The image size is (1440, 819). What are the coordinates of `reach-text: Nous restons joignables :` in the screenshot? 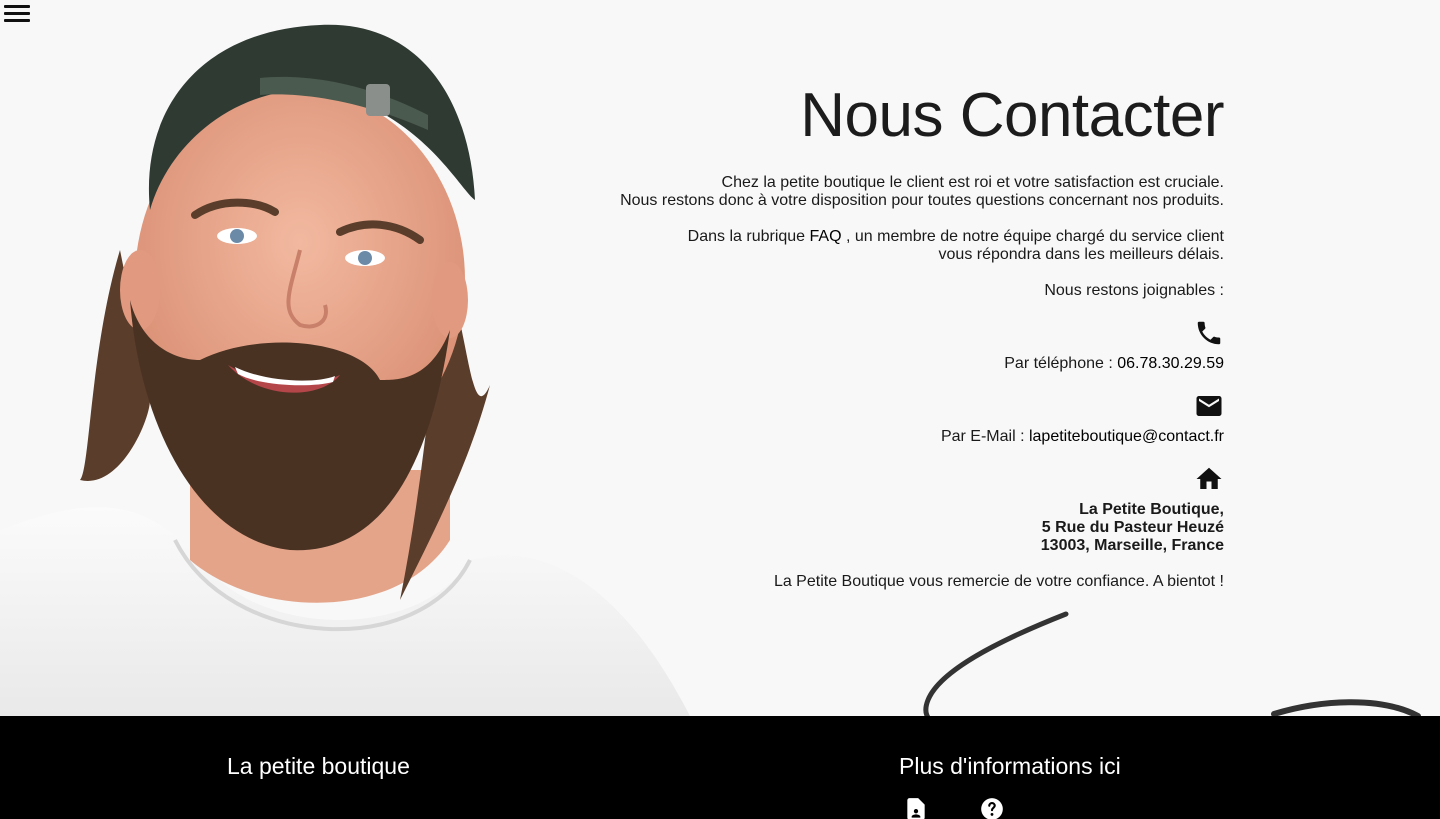 It's located at (1134, 290).